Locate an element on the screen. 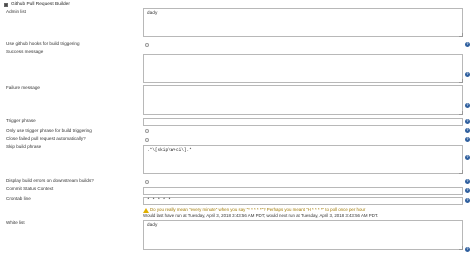 This screenshot has width=474, height=259. only-trigger-phrase-checkbox is located at coordinates (147, 131).